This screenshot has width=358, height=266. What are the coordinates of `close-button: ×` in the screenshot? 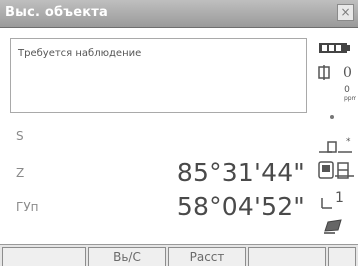 It's located at (345, 12).